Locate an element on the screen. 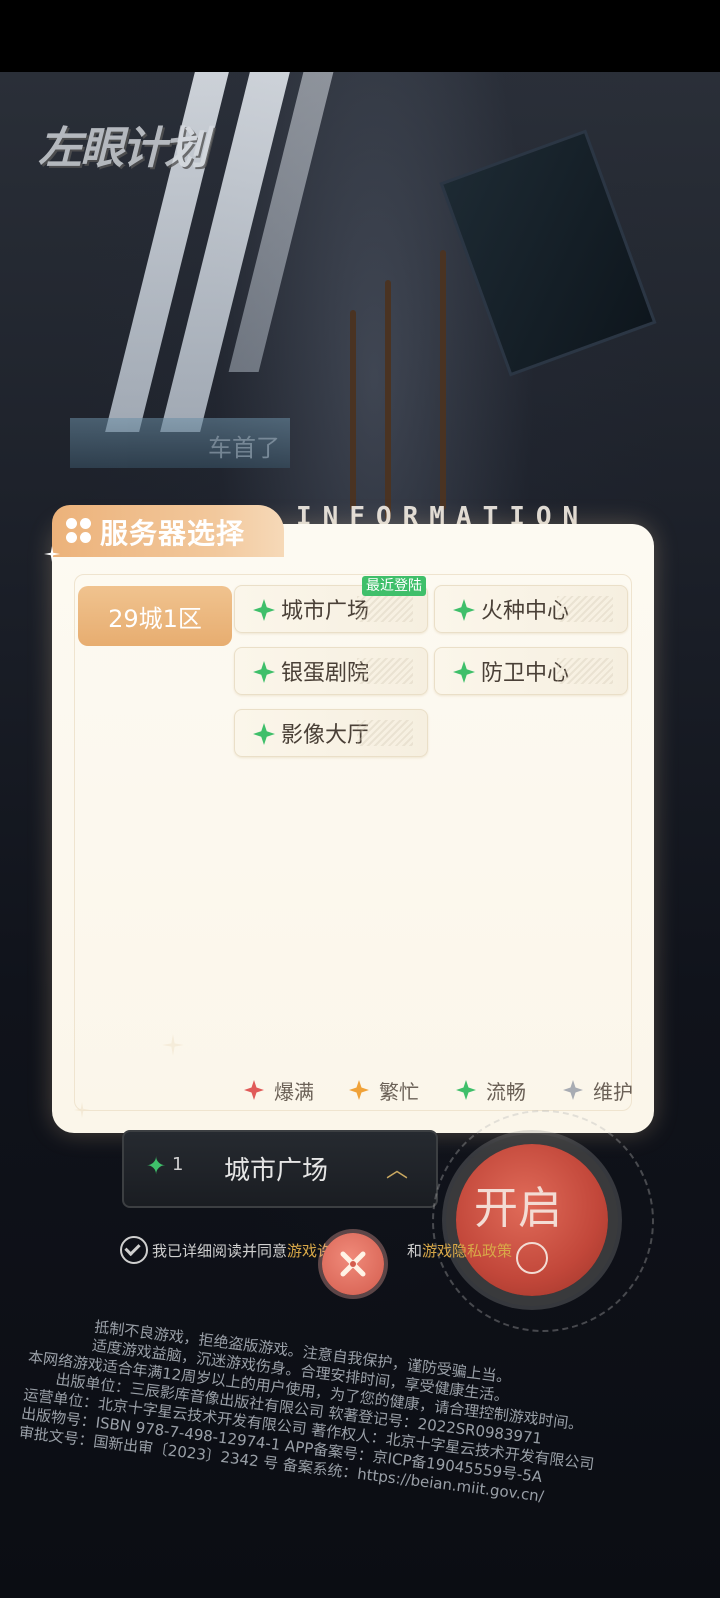 This screenshot has height=1598, width=720. selected-server-box: ✦ 1 城市广场 ︿ is located at coordinates (280, 1169).